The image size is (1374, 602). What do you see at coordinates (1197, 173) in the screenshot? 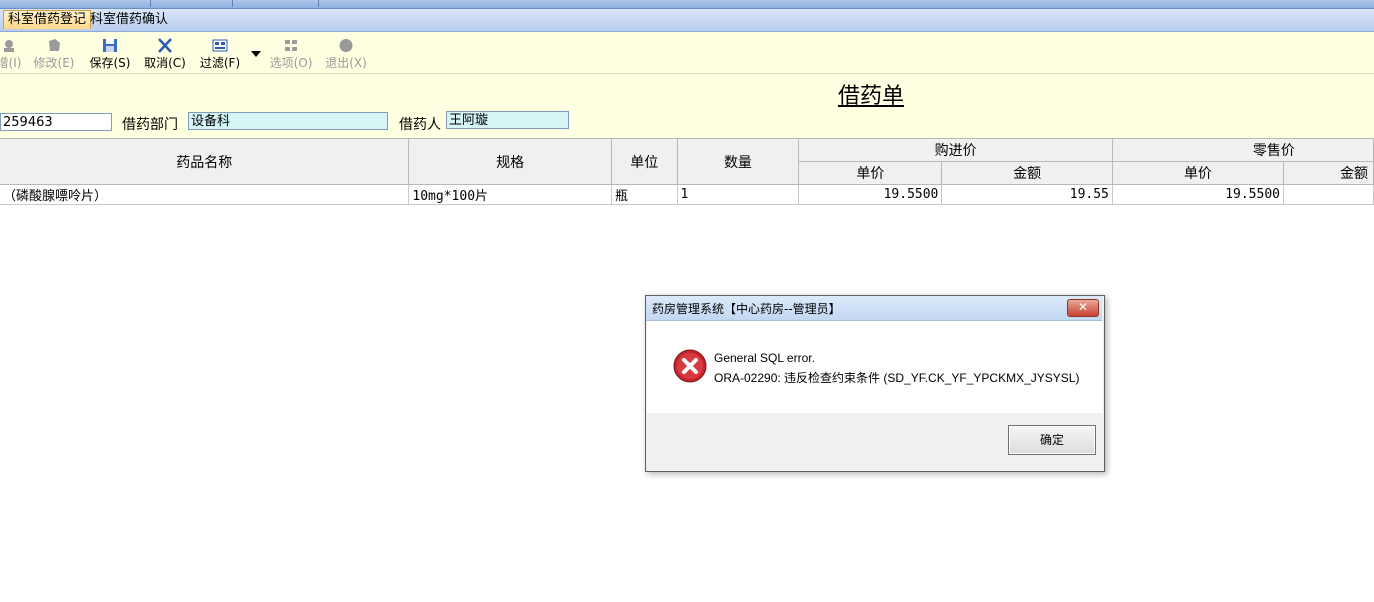
I see `header-retail-price: 单价` at bounding box center [1197, 173].